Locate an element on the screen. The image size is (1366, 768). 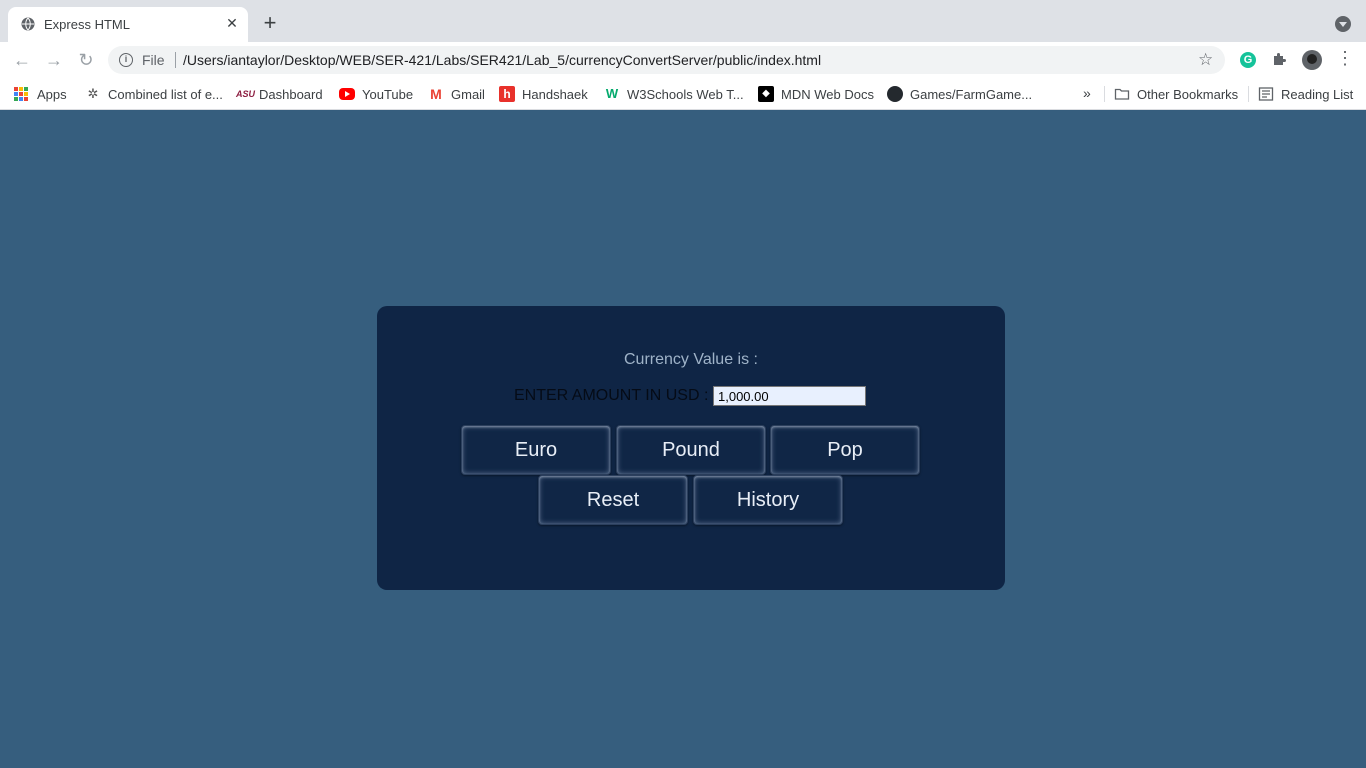
bookmark-label: Apps is located at coordinates (52, 94).